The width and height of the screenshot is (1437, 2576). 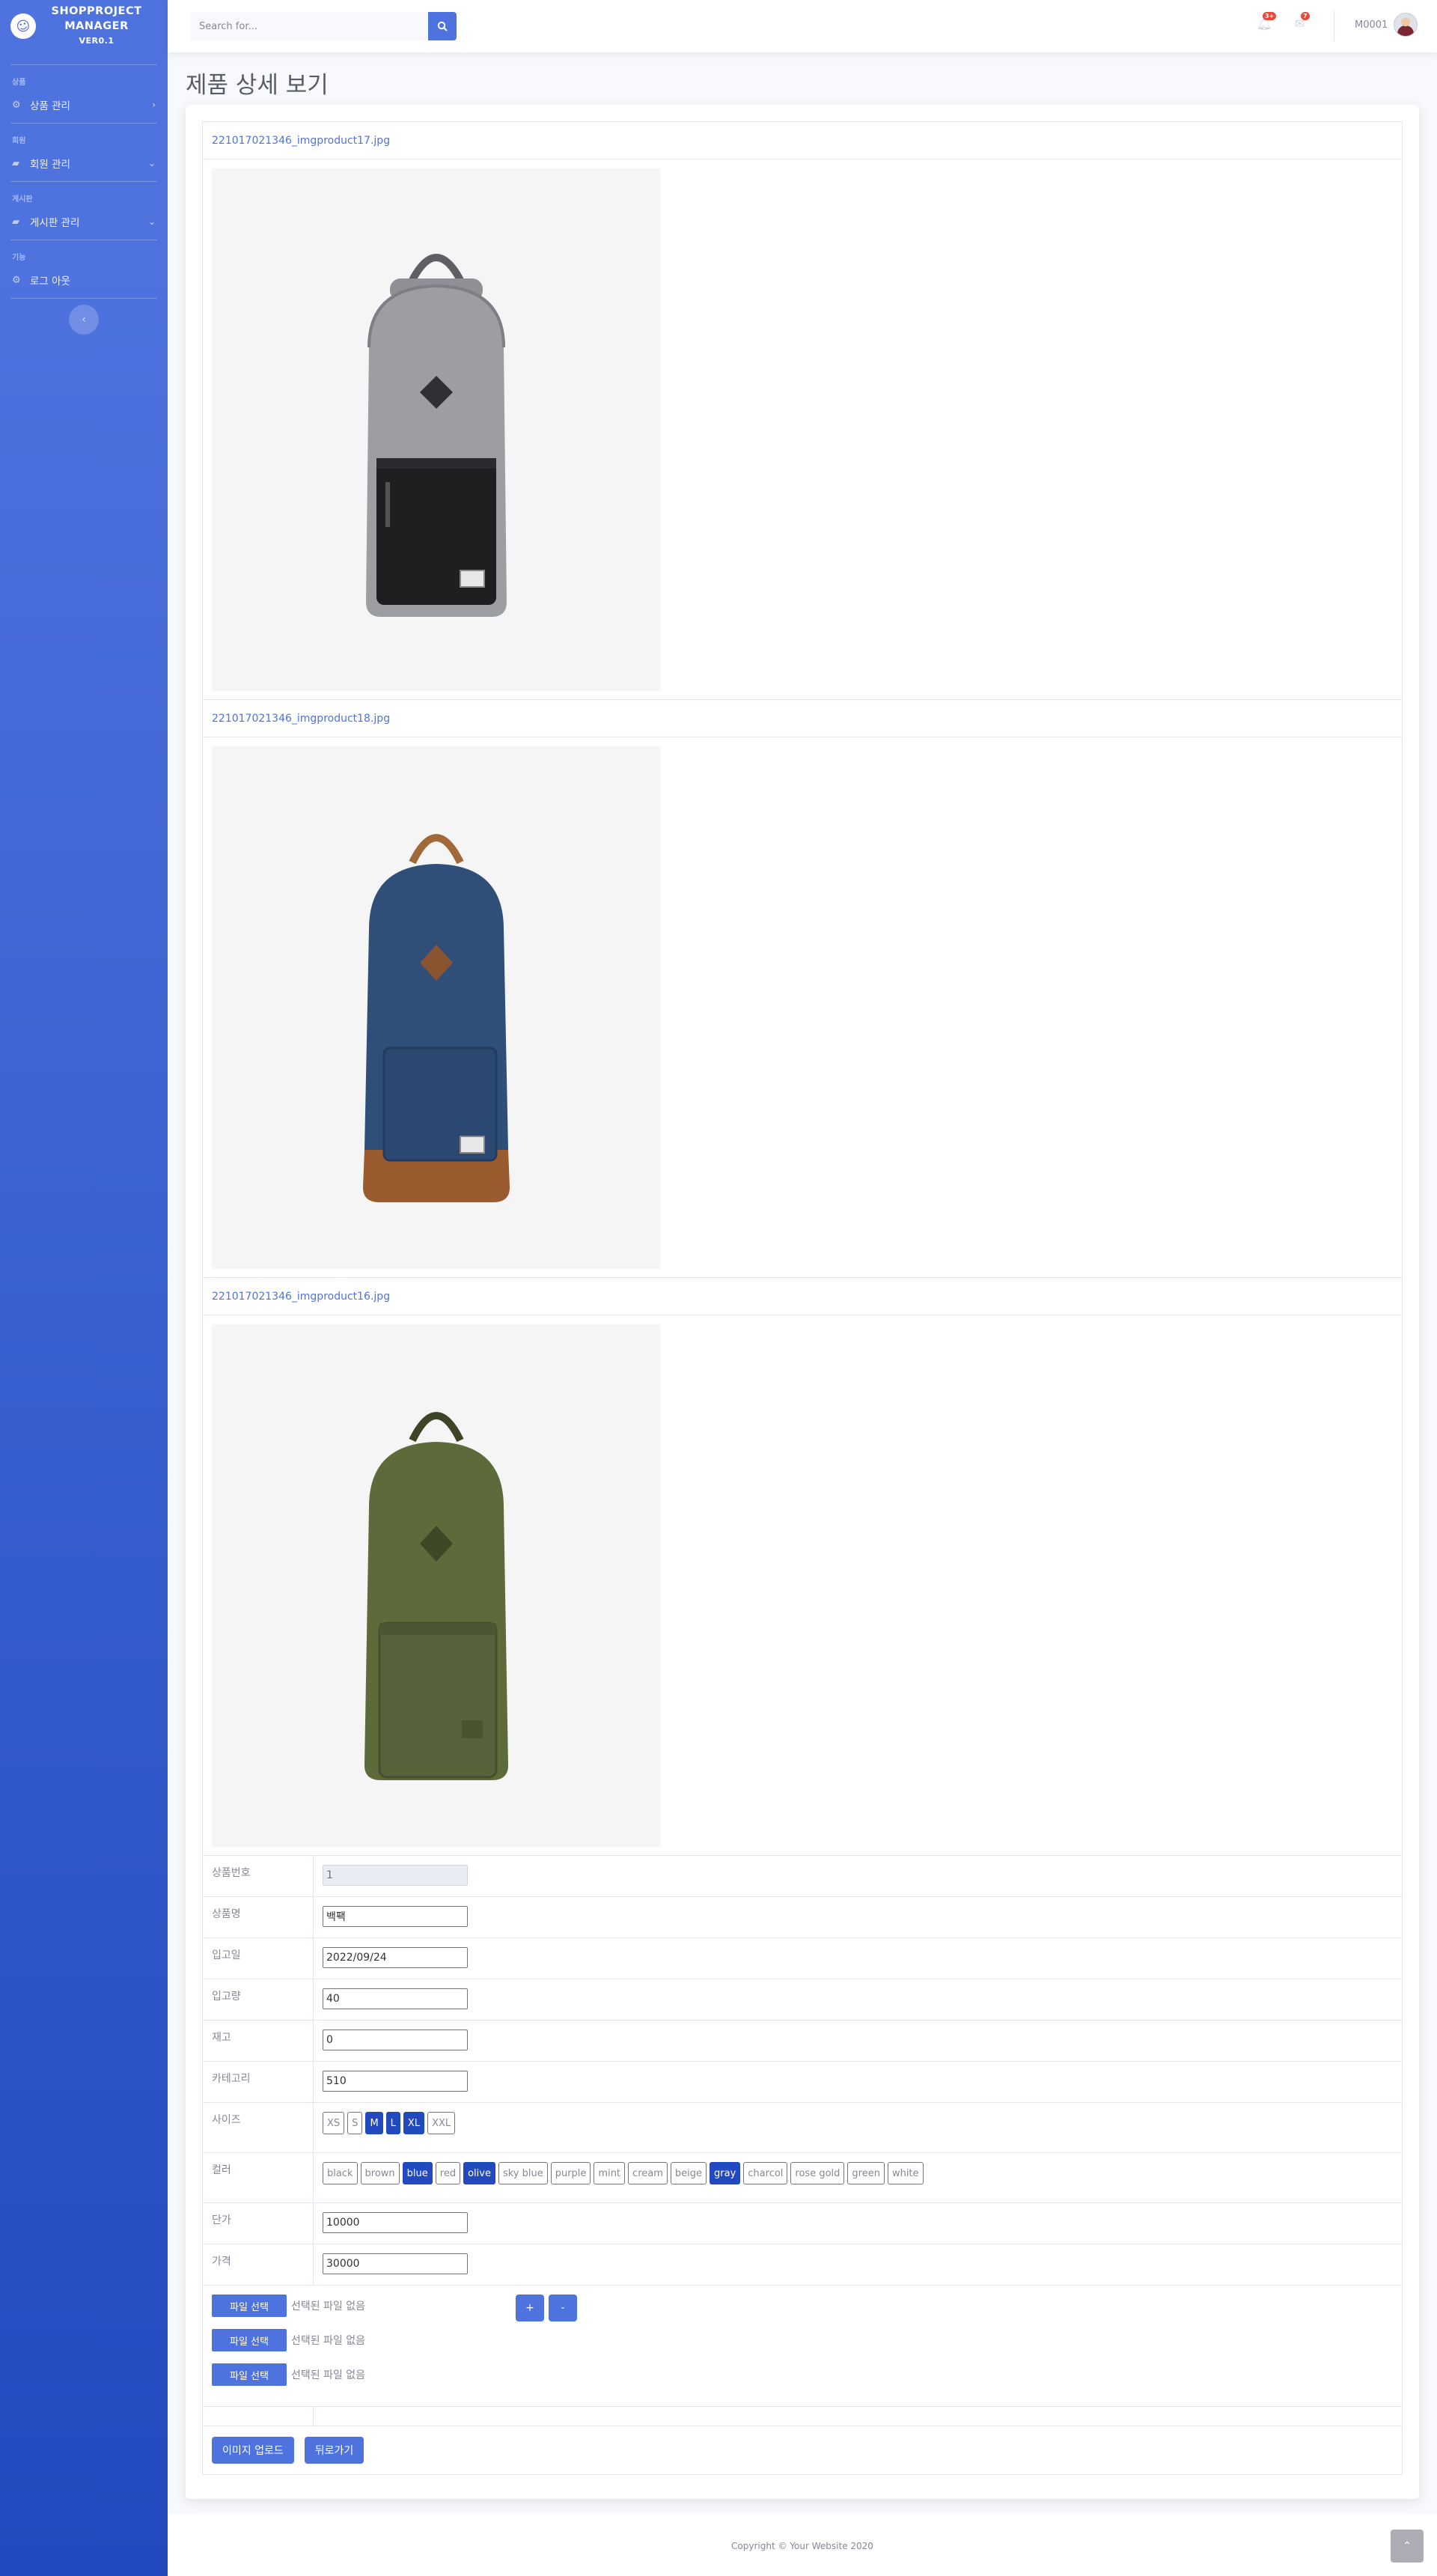 What do you see at coordinates (301, 719) in the screenshot?
I see `image-filename-link: 221017021346_imgproduct18.jpg` at bounding box center [301, 719].